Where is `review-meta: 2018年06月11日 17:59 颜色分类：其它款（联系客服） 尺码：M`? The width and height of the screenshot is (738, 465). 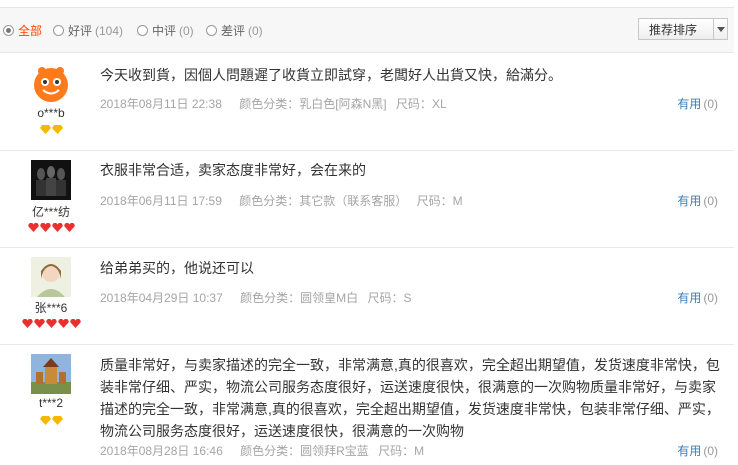 review-meta: 2018年06月11日 17:59 颜色分类：其它款（联系客服） 尺码：M is located at coordinates (281, 200).